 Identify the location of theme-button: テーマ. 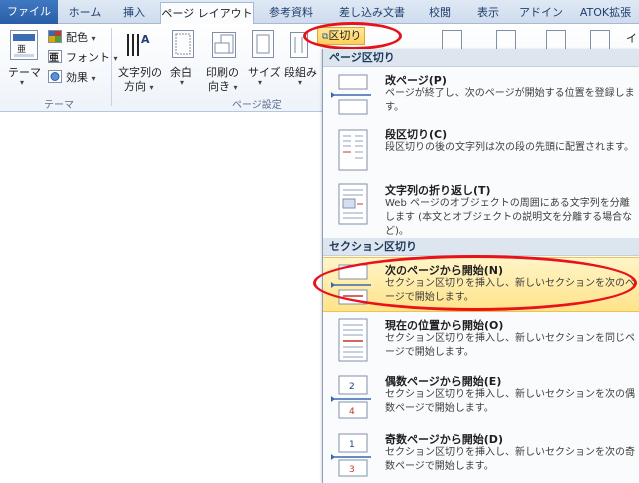
(24, 72).